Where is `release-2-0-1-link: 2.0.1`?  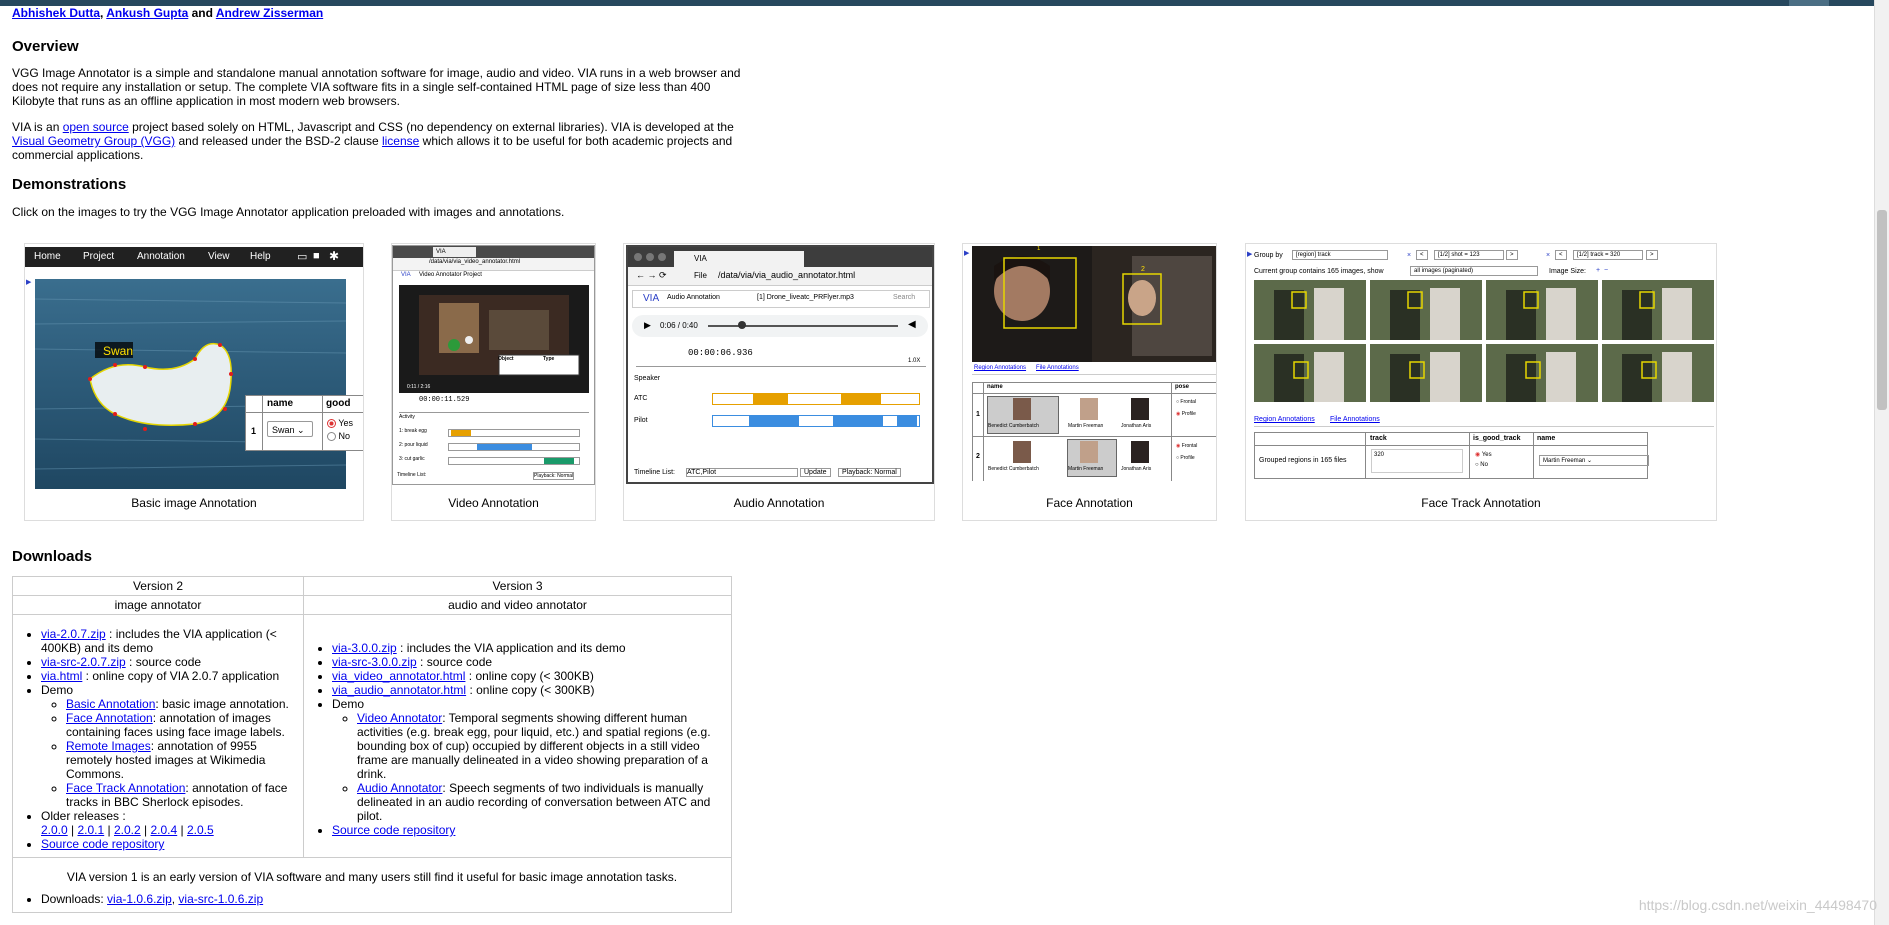
release-2-0-1-link: 2.0.1 is located at coordinates (91, 830).